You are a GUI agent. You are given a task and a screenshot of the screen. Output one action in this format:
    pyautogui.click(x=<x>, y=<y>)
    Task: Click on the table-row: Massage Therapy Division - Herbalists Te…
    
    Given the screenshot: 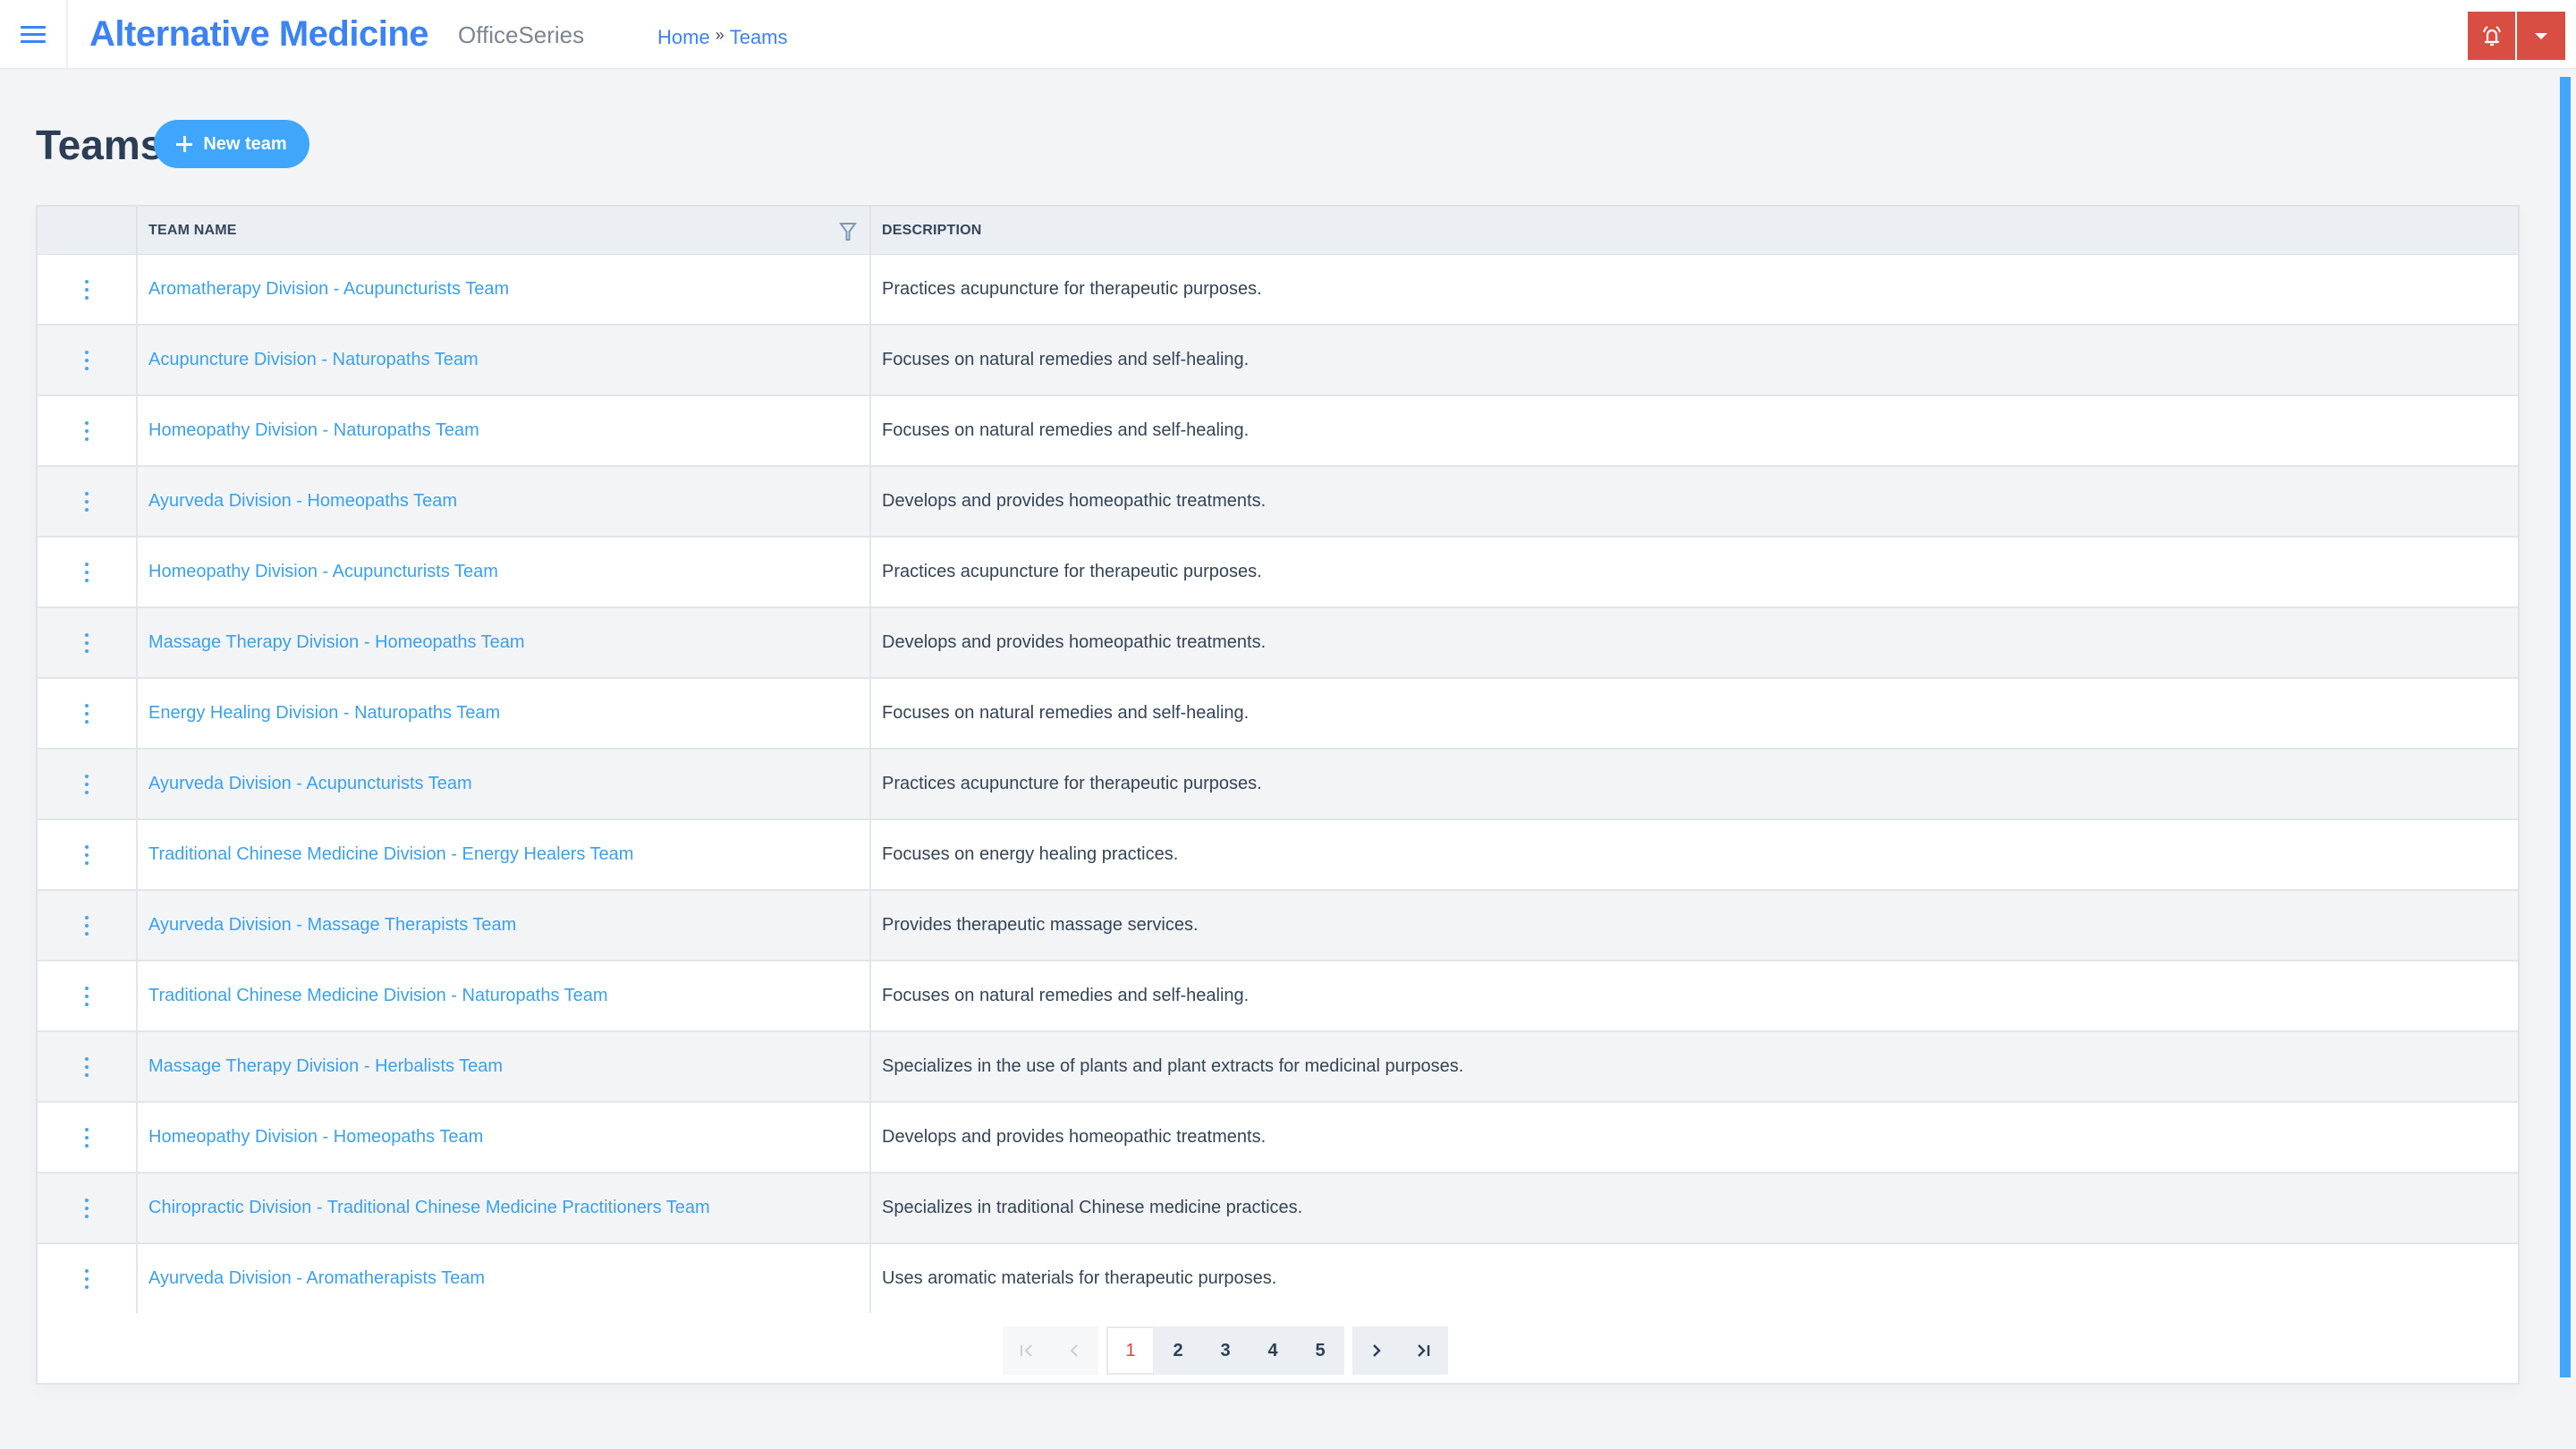 What is the action you would take?
    pyautogui.click(x=1278, y=1067)
    